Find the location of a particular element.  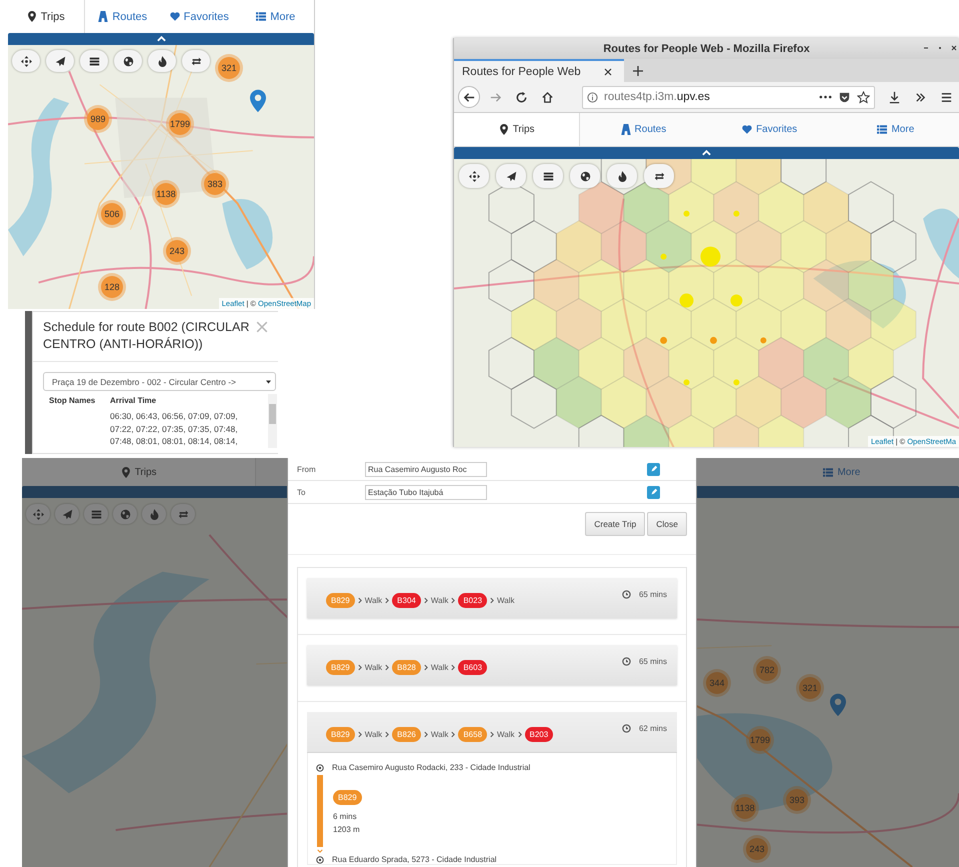

ride-duration: 6 mins is located at coordinates (345, 817).